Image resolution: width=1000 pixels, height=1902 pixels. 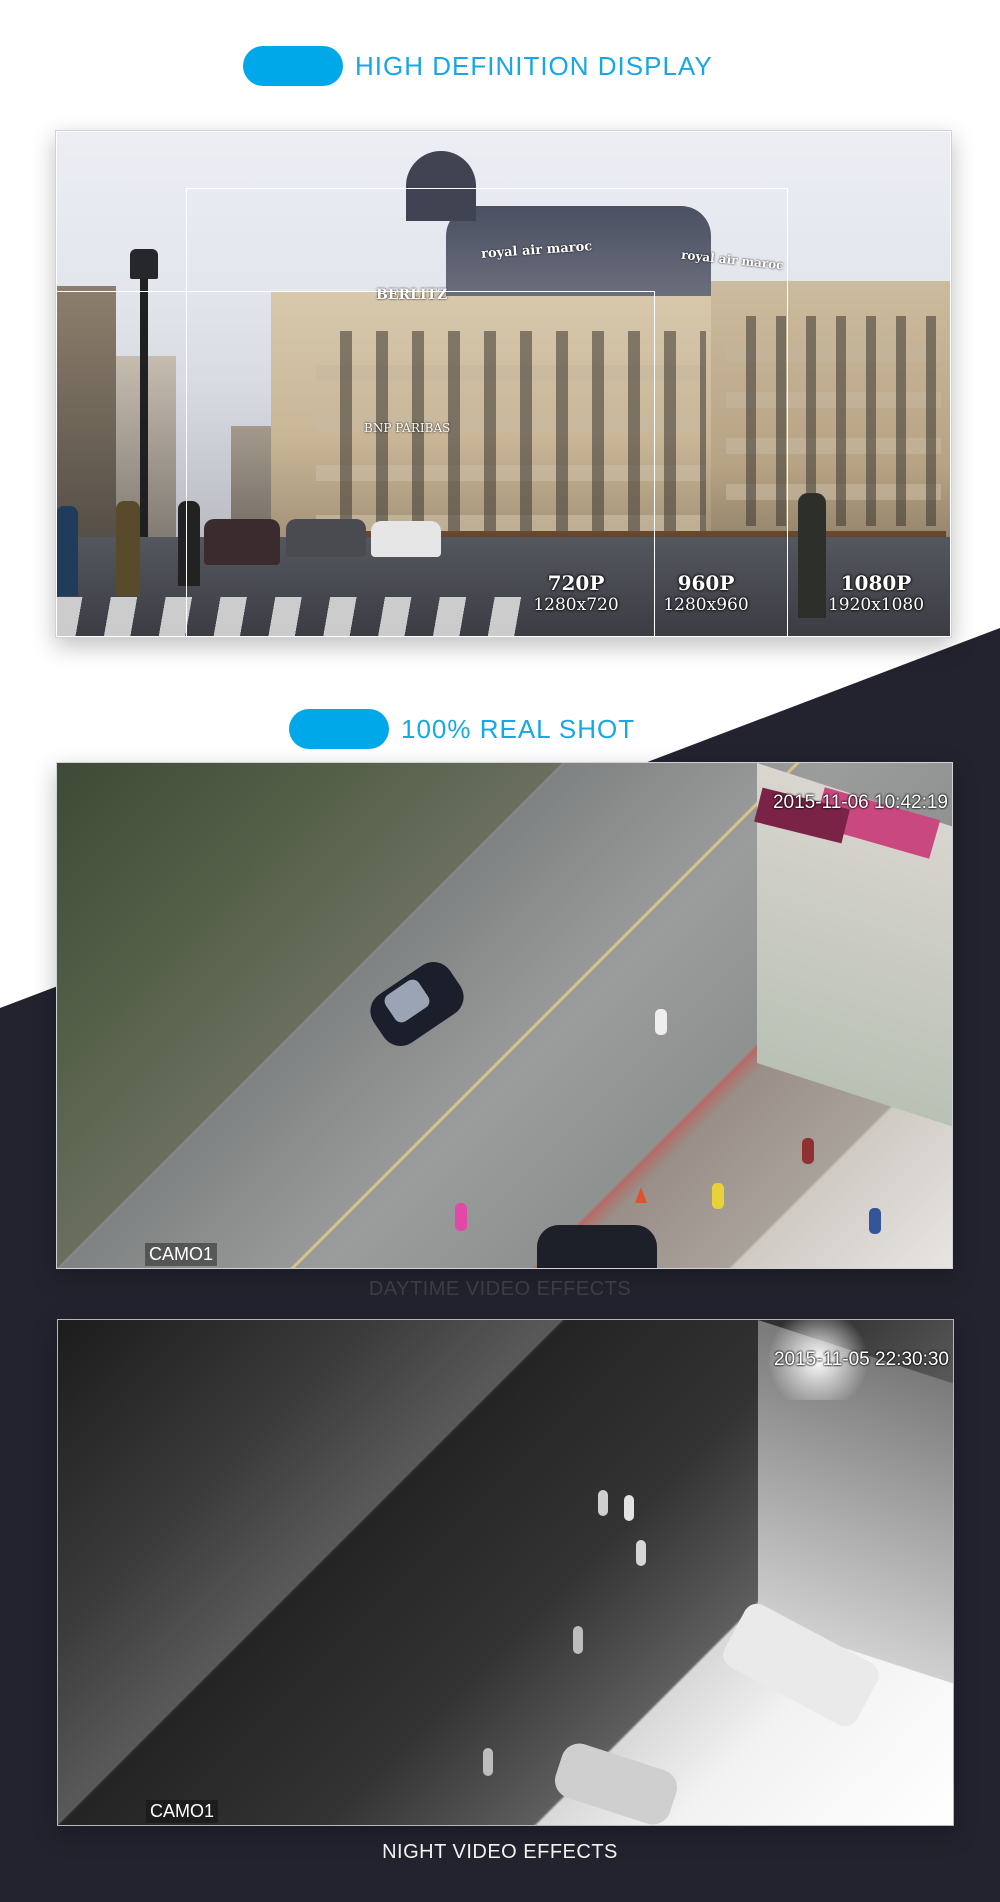 I want to click on label-960p: 960P 1280x960, so click(x=706, y=593).